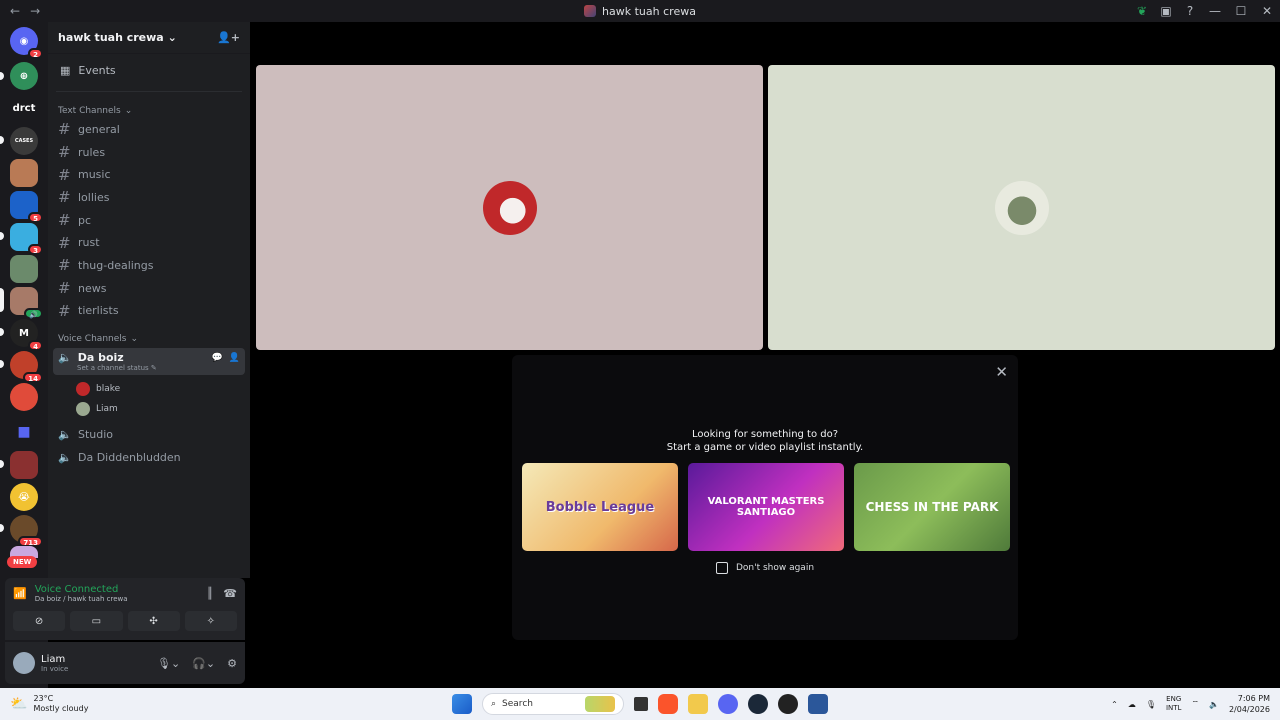  I want to click on chevron-up-icon: ⌃, so click(1114, 704).